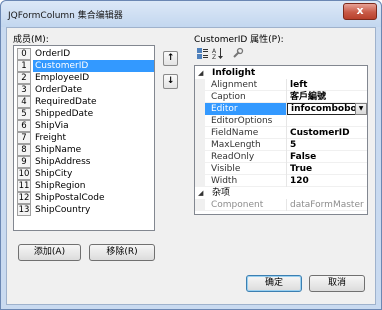 The width and height of the screenshot is (382, 310). Describe the element at coordinates (218, 54) in the screenshot. I see `alphabetical-icon: A Z` at that location.